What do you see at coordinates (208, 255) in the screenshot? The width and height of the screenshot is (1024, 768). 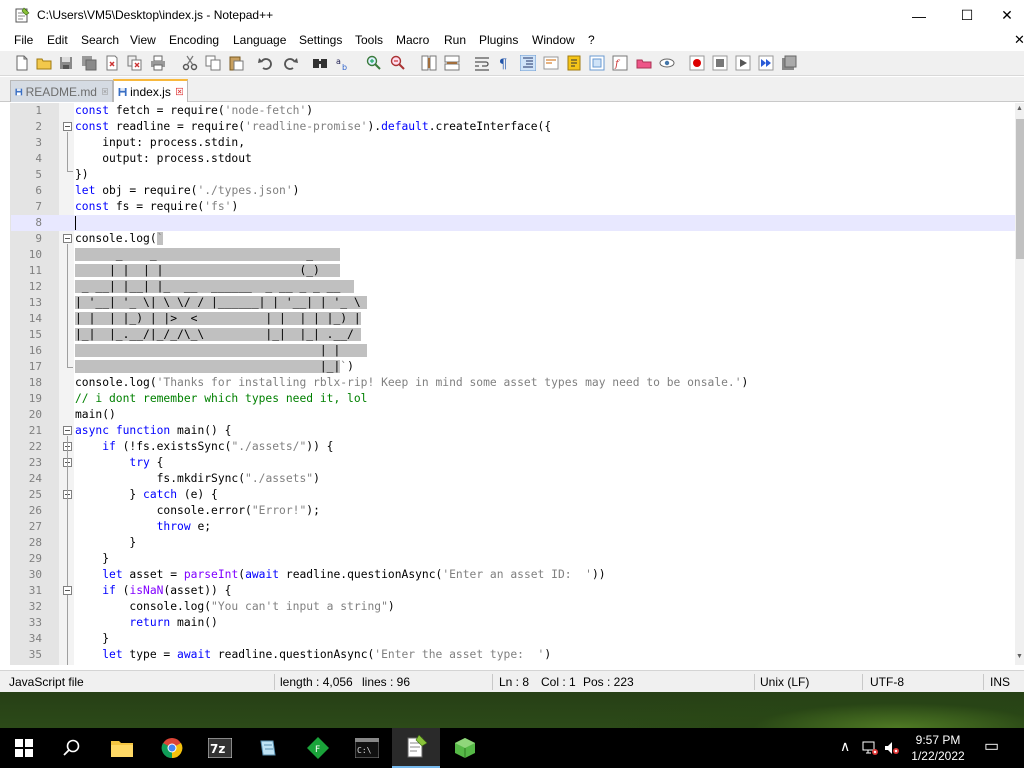 I see `code-text: _ _ _` at bounding box center [208, 255].